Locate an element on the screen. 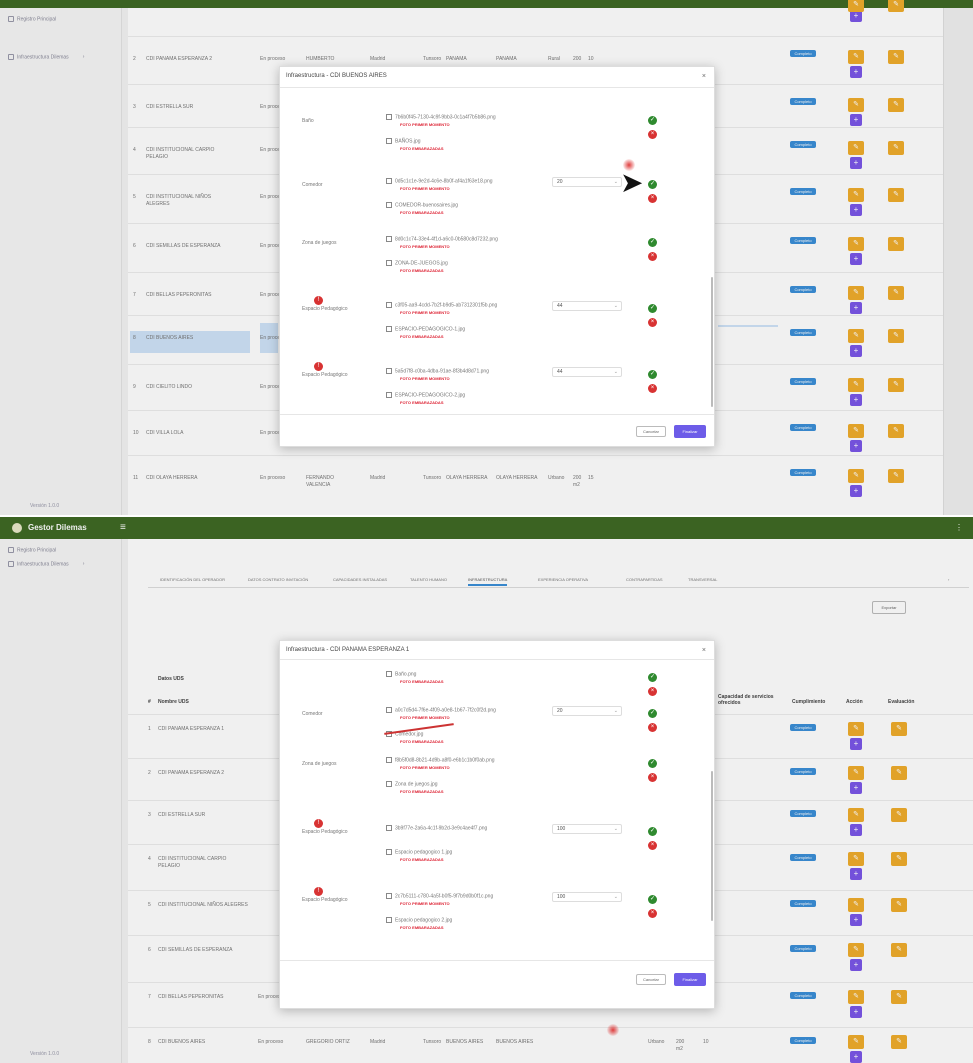 This screenshot has width=973, height=1063. file-checkbox-row: 5a5d7f8-c0ba-4dba-91ae-8f3b4d8d71.png is located at coordinates (437, 371).